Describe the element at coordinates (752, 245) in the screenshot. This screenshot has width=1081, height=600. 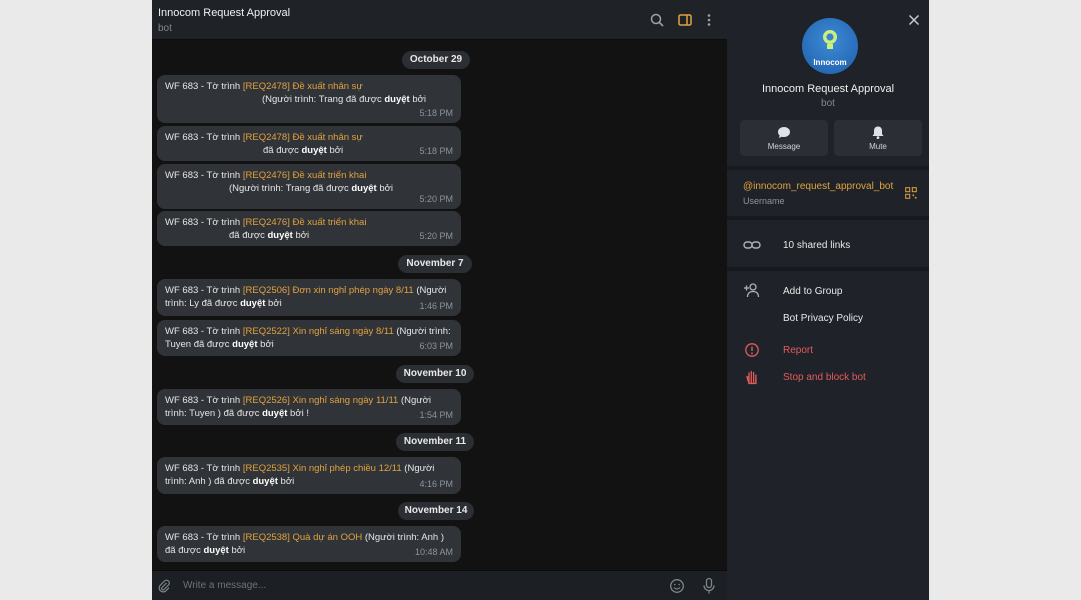
I see `link-icon` at that location.